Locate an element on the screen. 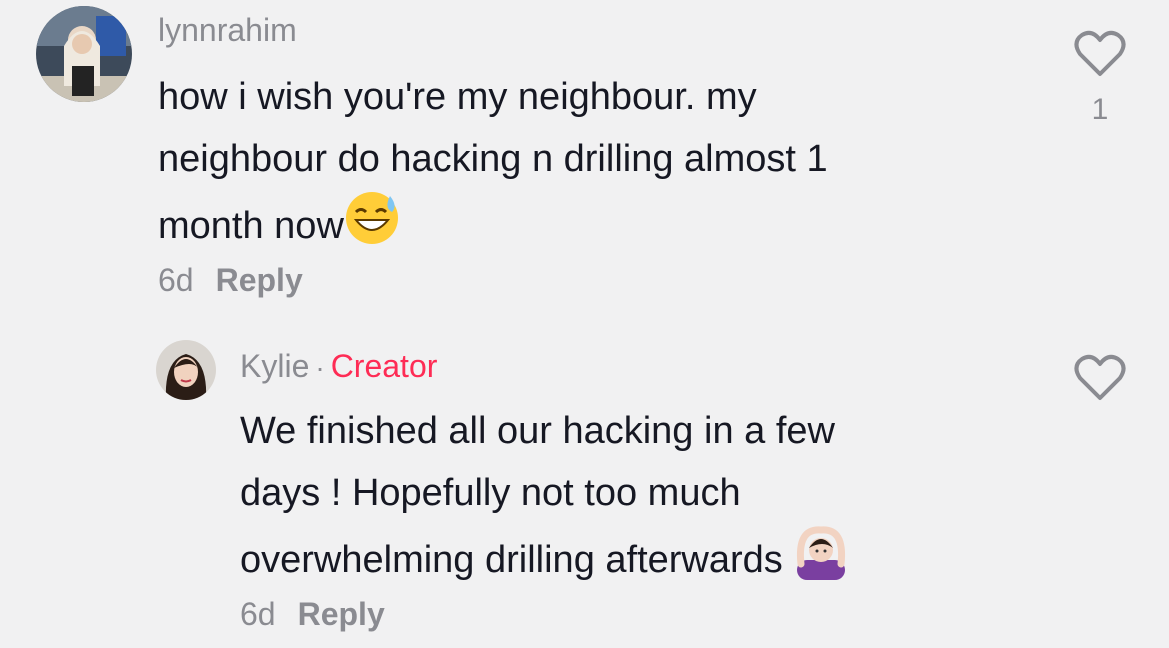  comment-text-last-line: overwhelming drilling afterwards is located at coordinates (620, 561).